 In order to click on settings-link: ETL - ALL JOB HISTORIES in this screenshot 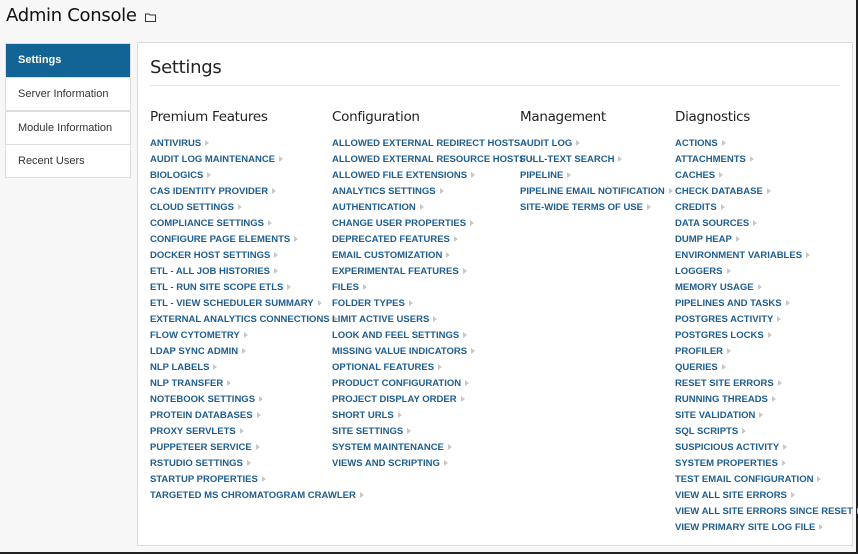, I will do `click(210, 271)`.